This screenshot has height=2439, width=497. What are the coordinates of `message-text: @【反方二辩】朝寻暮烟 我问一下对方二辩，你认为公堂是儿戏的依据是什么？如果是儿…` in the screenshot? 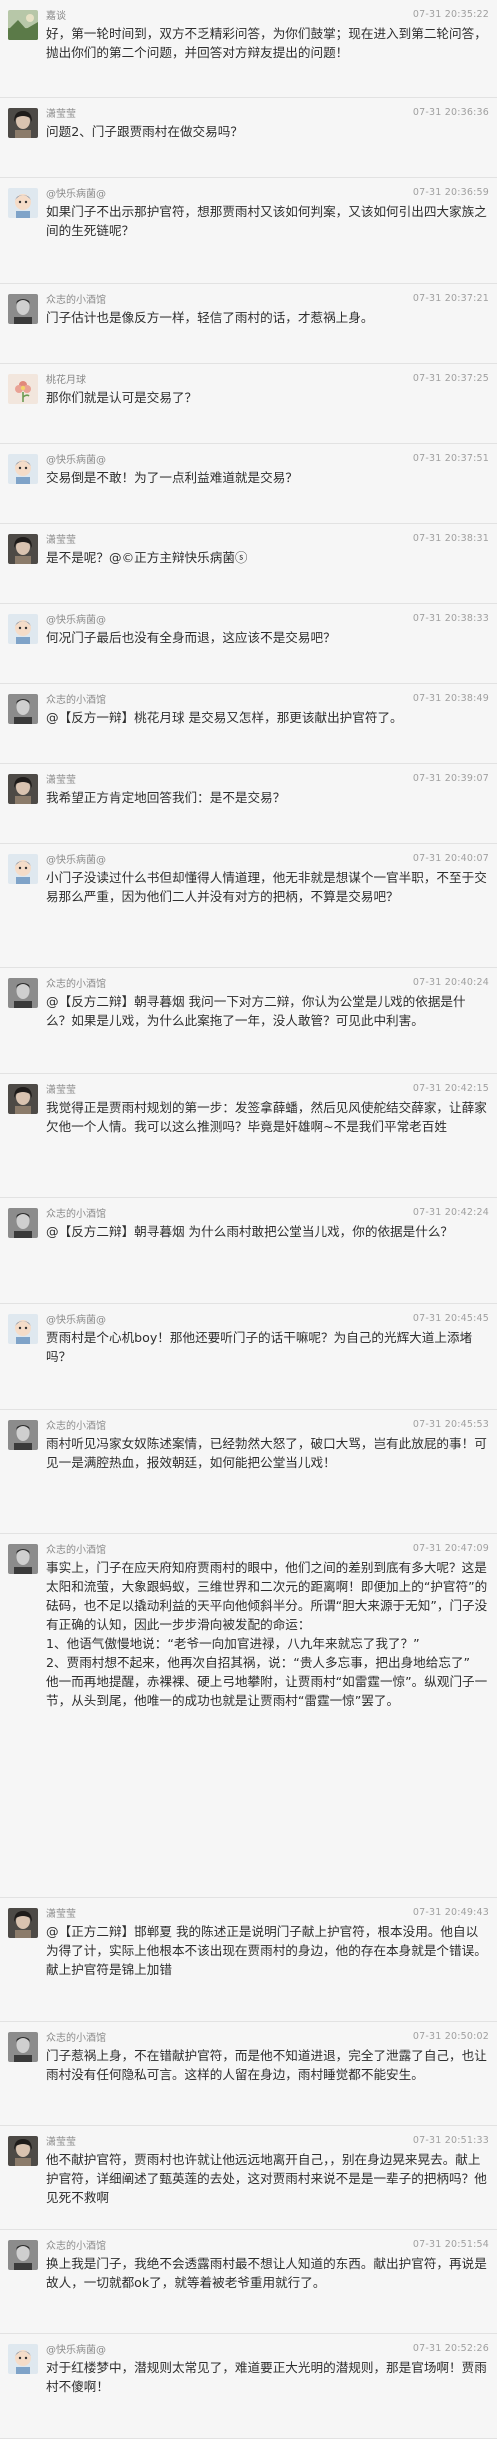 It's located at (256, 1011).